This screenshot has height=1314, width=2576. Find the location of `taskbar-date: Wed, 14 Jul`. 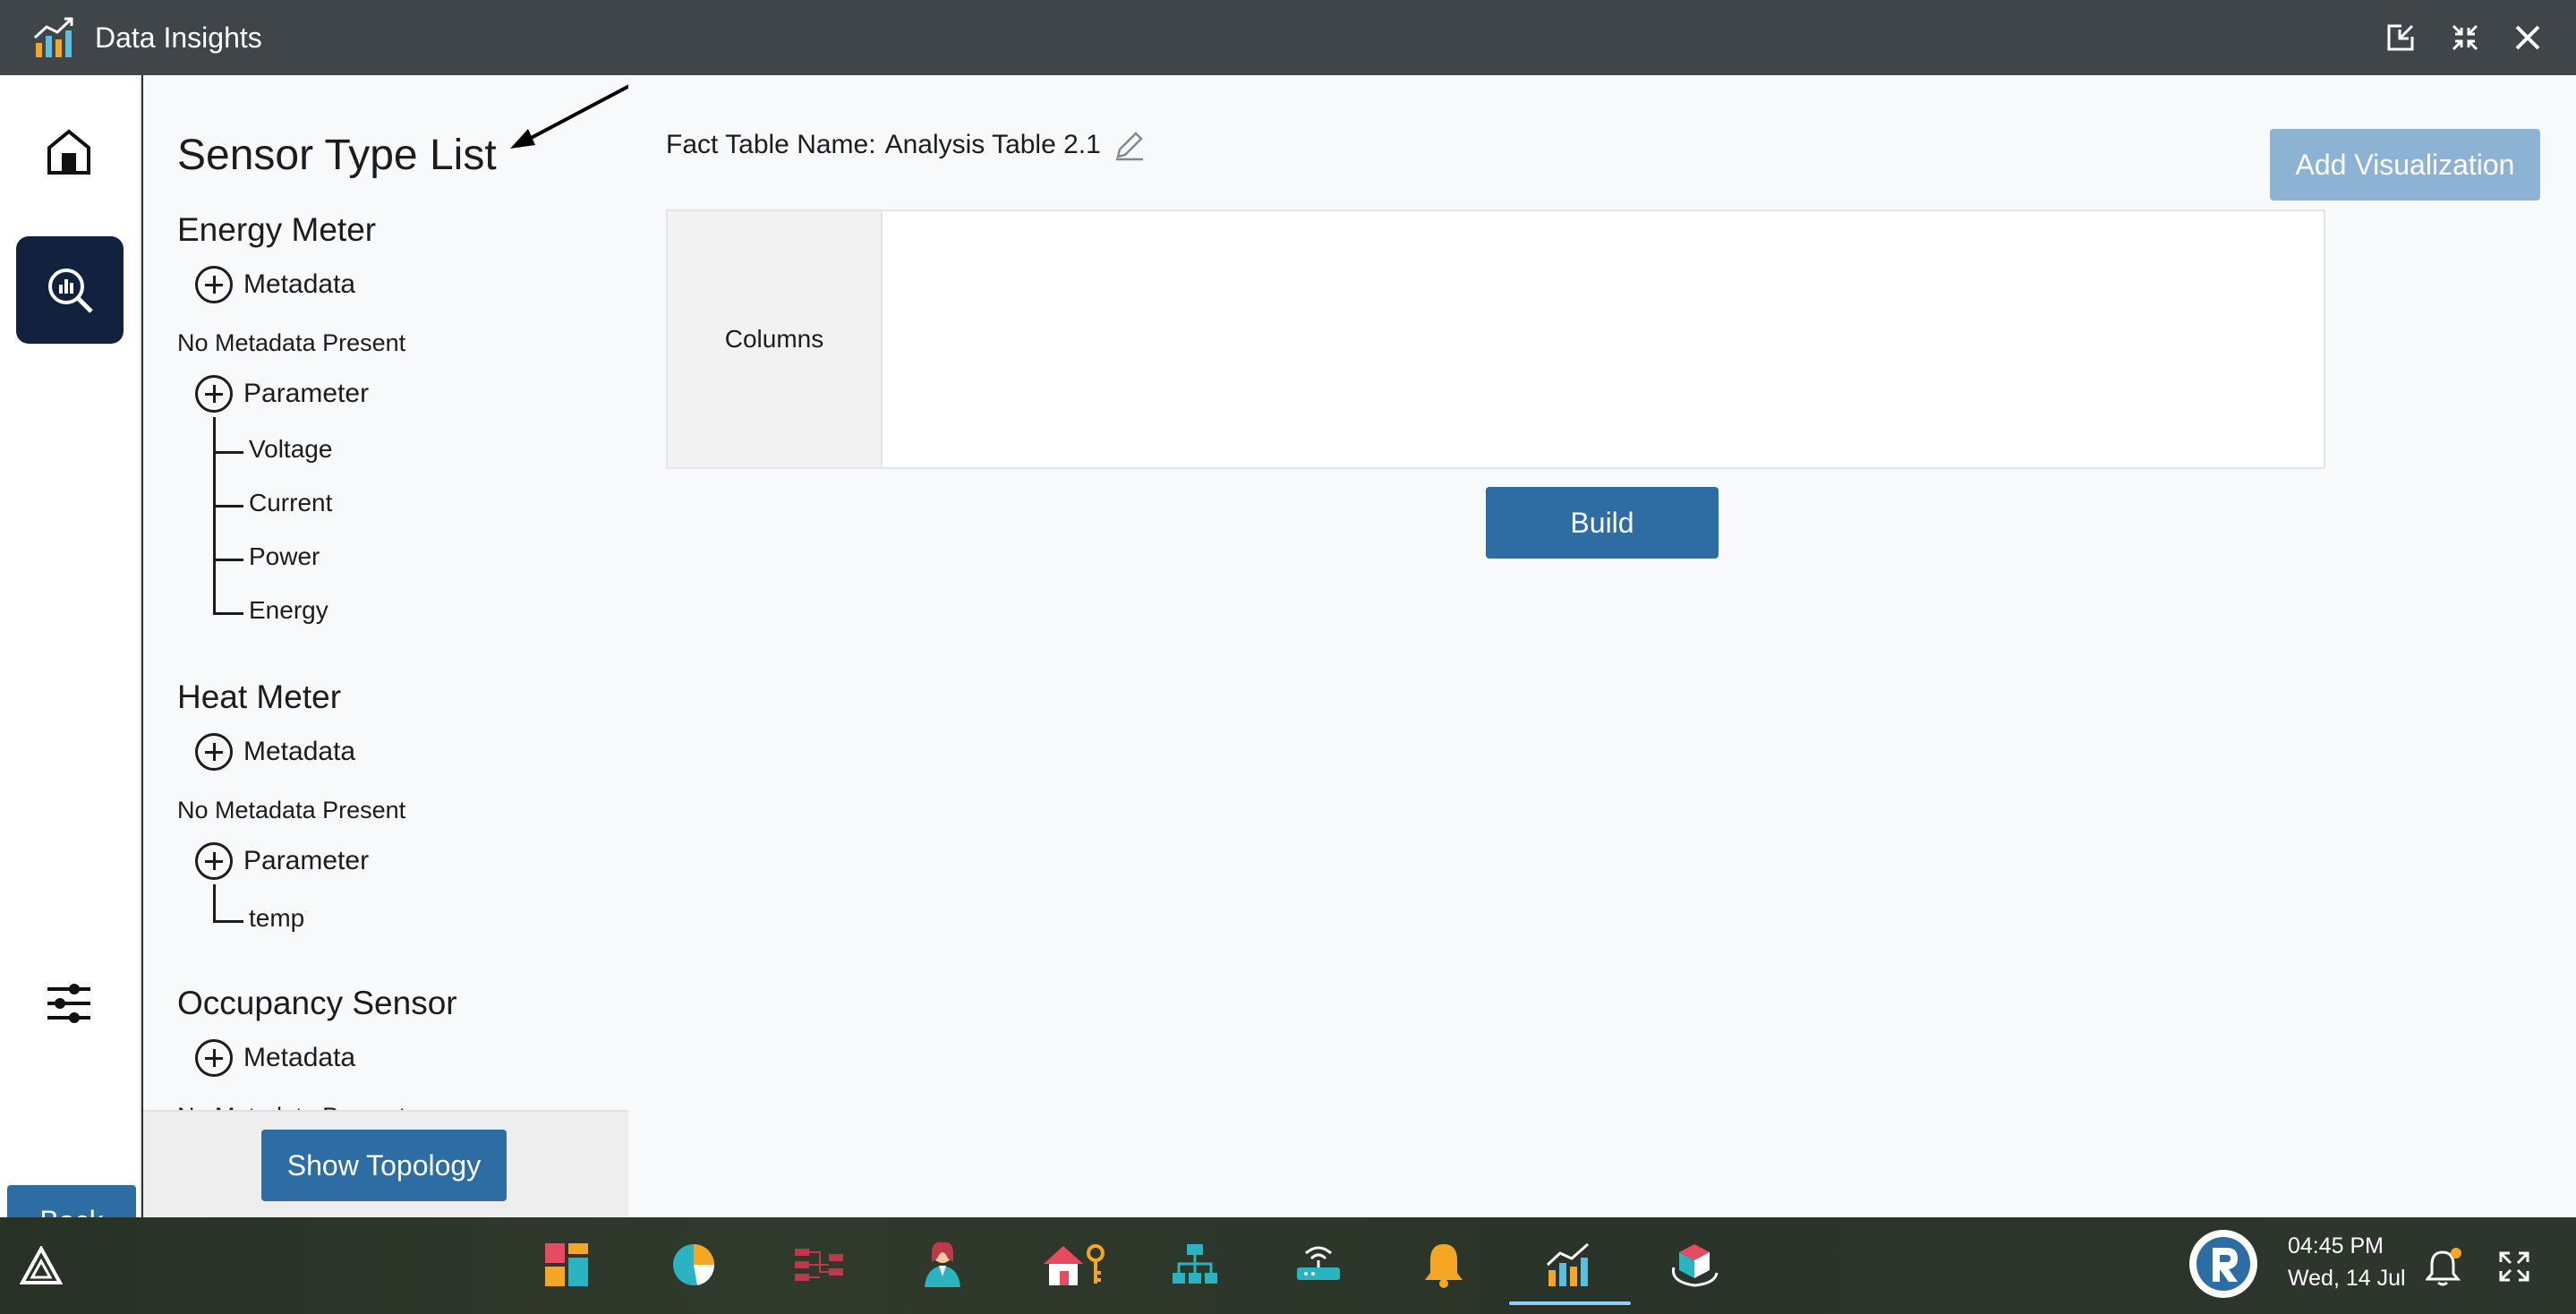

taskbar-date: Wed, 14 Jul is located at coordinates (2347, 1278).